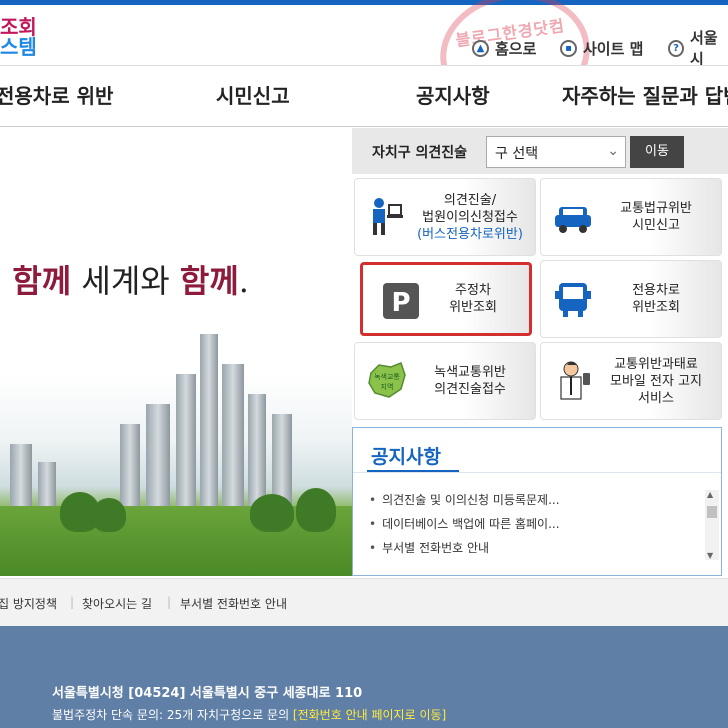 Image resolution: width=728 pixels, height=728 pixels. I want to click on util-home-link: ▲ 홈으로, so click(504, 48).